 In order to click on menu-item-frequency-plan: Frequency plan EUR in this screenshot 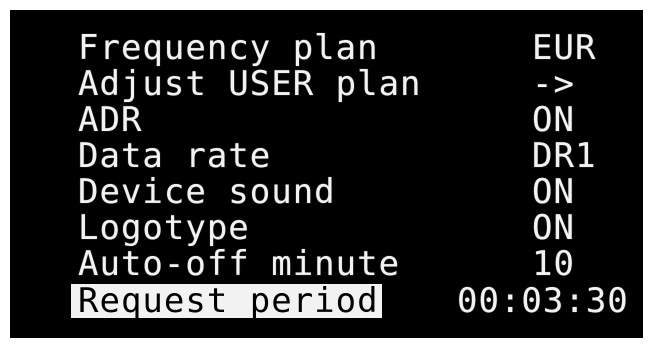, I will do `click(354, 48)`.